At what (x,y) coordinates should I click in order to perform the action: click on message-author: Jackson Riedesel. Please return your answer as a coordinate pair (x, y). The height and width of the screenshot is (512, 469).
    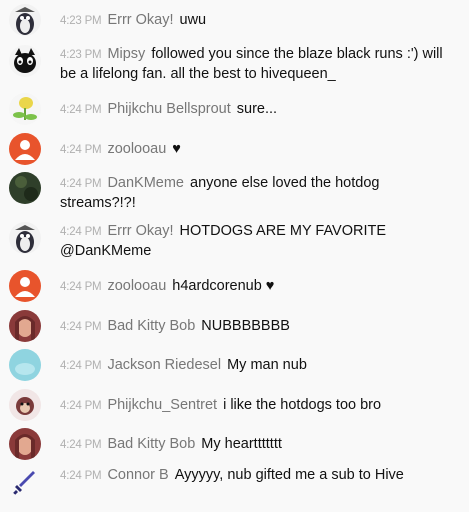
    Looking at the image, I should click on (164, 365).